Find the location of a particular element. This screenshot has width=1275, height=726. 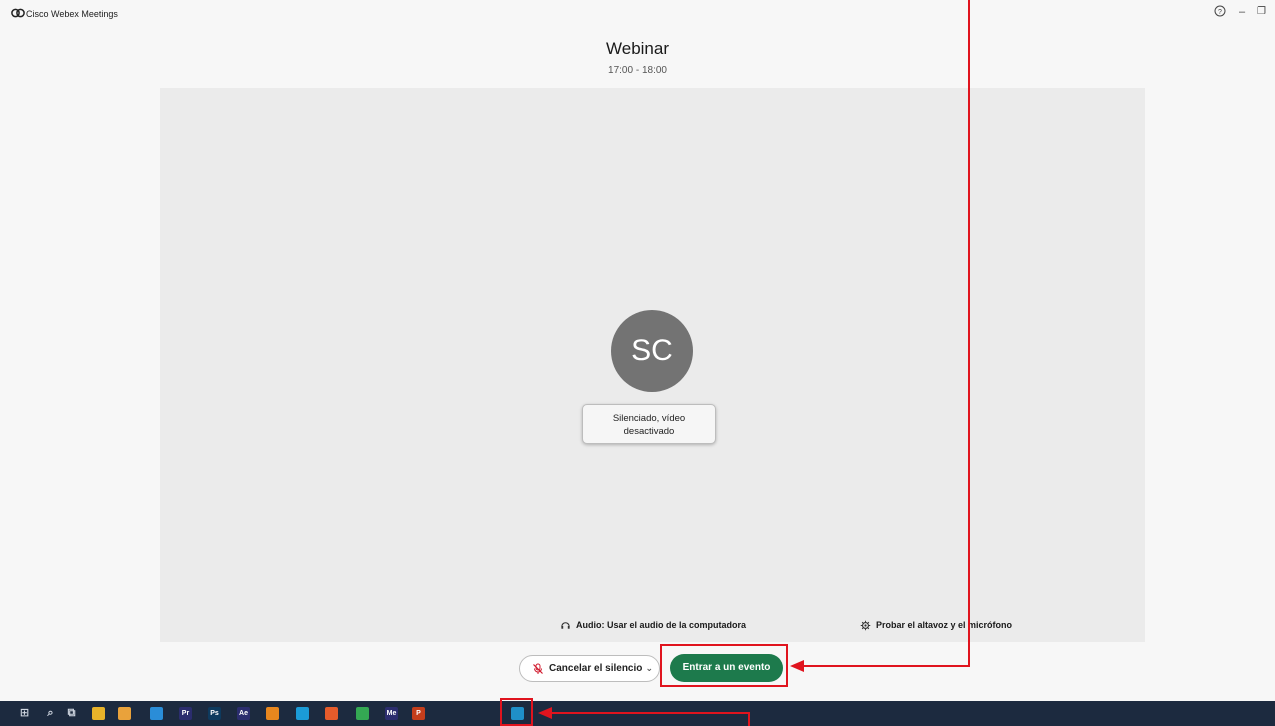

file-explorer-icon is located at coordinates (98, 713).